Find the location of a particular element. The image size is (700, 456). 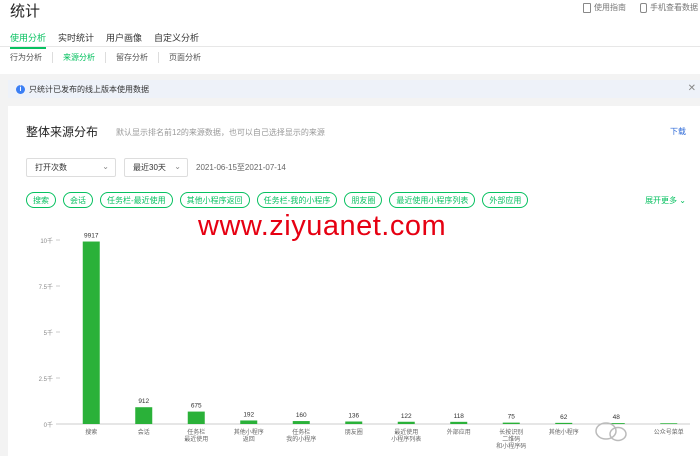

y-tick-label: 10千 is located at coordinates (46, 241).